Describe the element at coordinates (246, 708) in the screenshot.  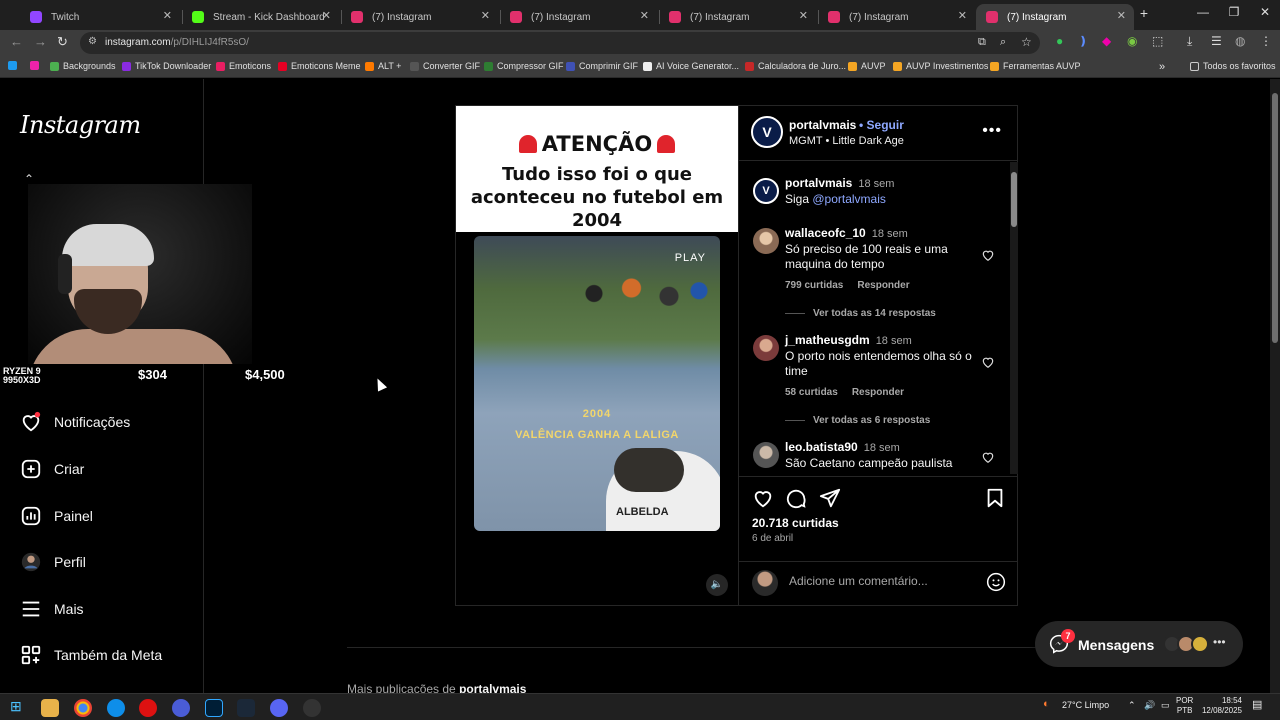
I see `steam-icon` at that location.